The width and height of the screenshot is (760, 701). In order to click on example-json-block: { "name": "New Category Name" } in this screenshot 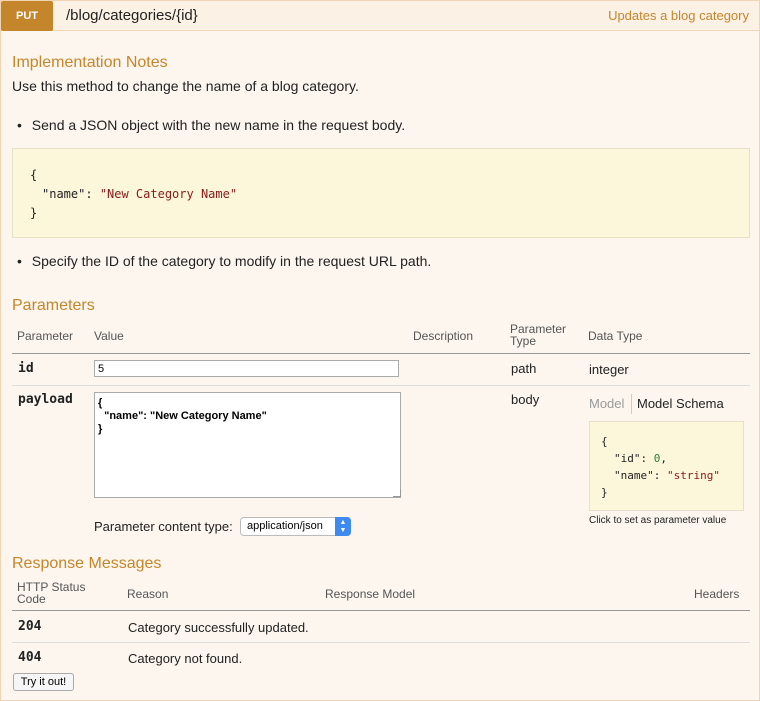, I will do `click(381, 193)`.